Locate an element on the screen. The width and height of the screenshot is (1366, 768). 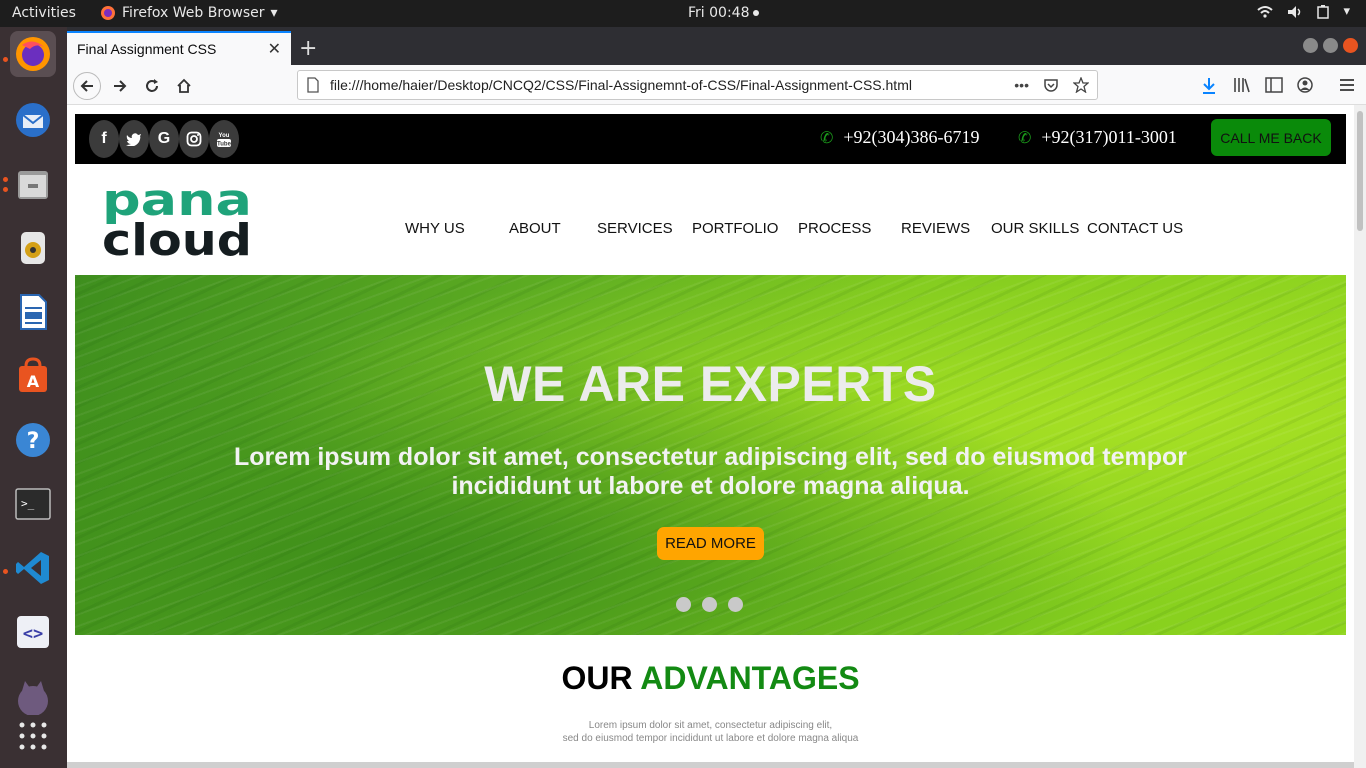
facebook-icon: f is located at coordinates (104, 139).